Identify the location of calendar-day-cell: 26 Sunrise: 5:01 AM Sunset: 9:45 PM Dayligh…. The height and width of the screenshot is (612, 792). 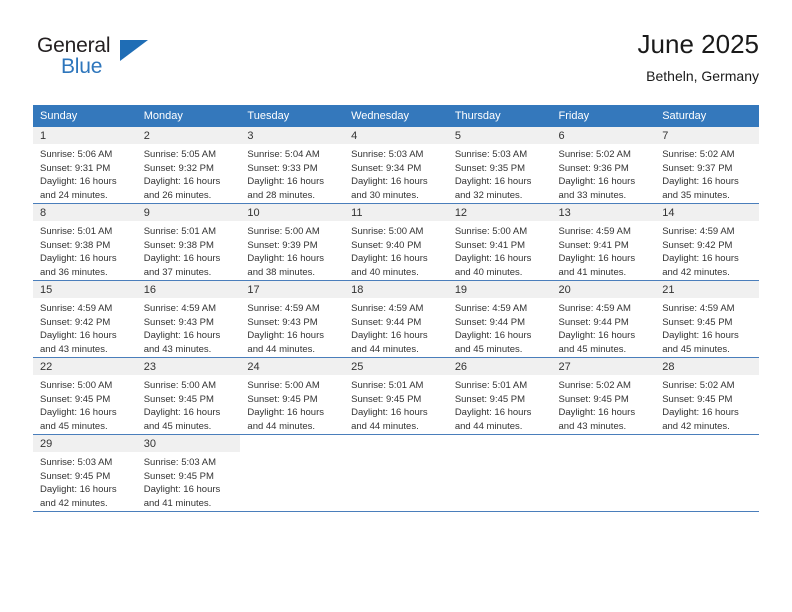
(499, 396).